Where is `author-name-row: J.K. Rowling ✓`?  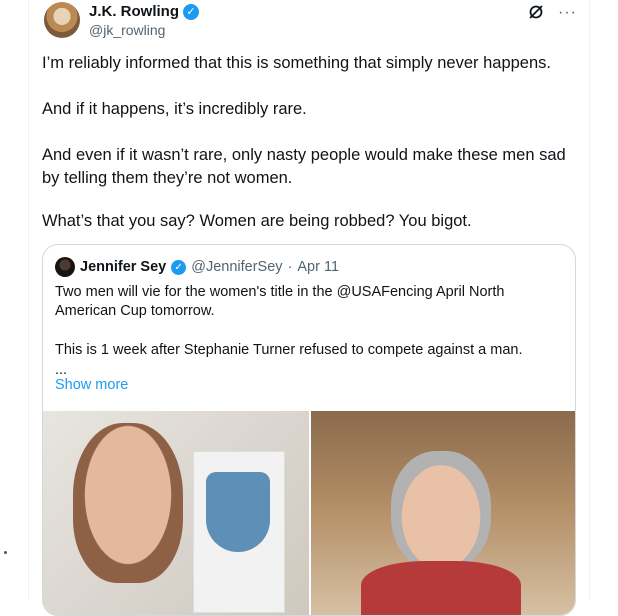 author-name-row: J.K. Rowling ✓ is located at coordinates (144, 11).